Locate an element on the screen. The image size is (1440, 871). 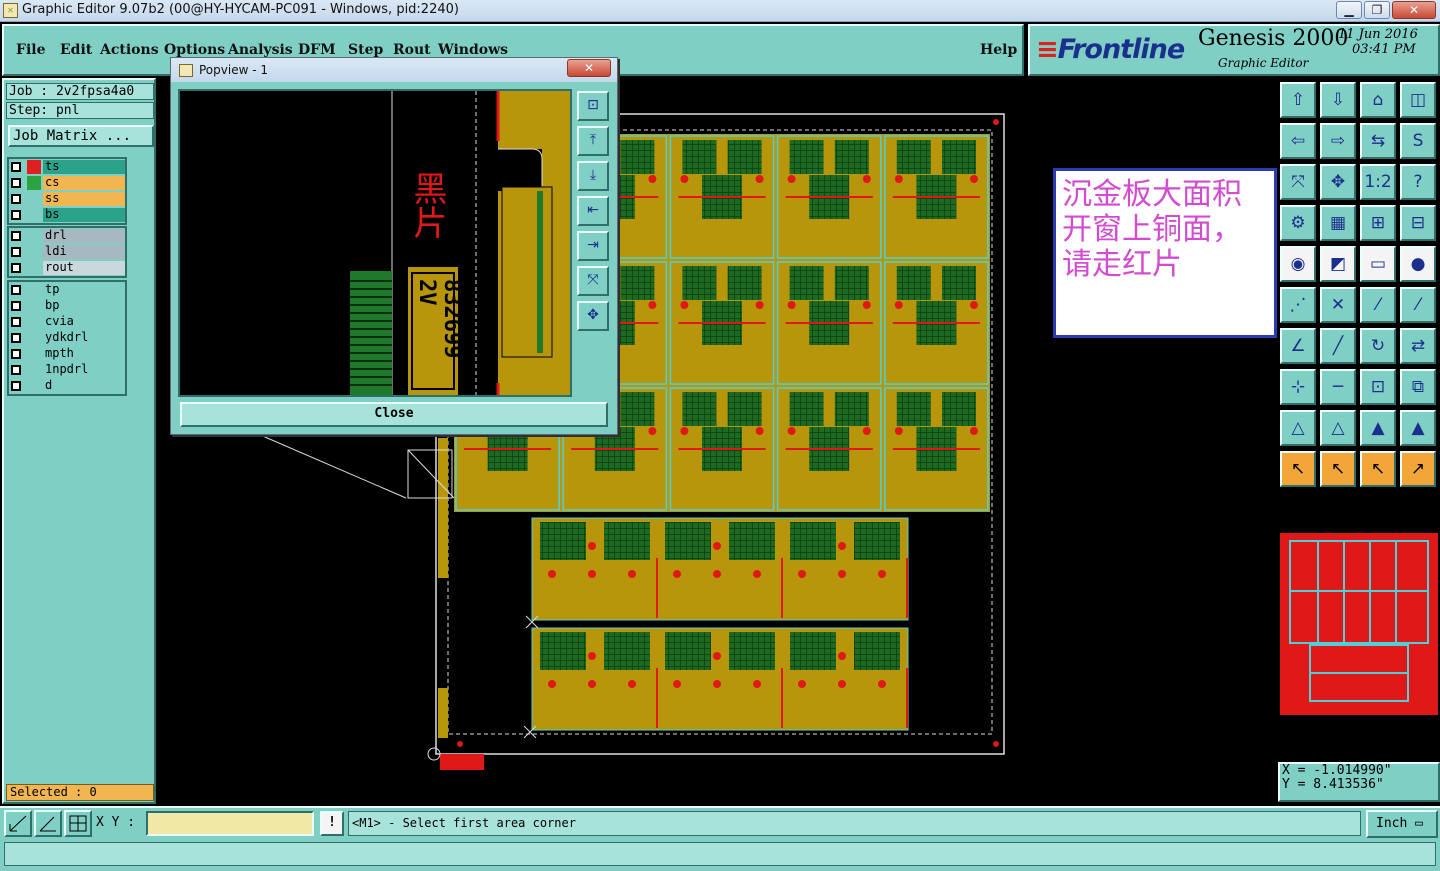
layer-row-tp: tp is located at coordinates (67, 290).